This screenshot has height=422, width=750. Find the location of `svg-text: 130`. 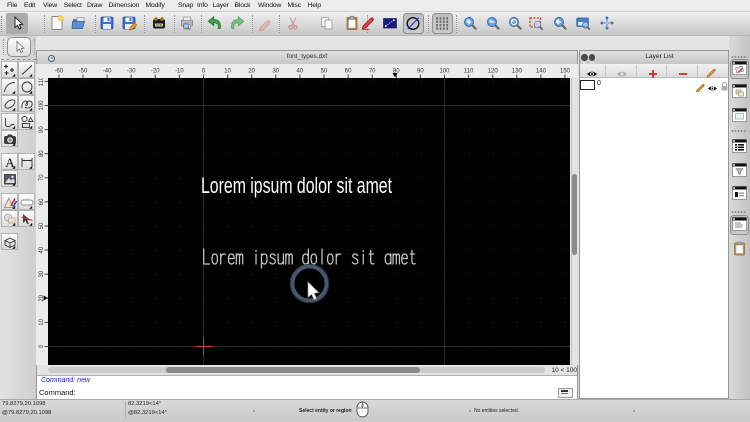

svg-text: 130 is located at coordinates (517, 72).